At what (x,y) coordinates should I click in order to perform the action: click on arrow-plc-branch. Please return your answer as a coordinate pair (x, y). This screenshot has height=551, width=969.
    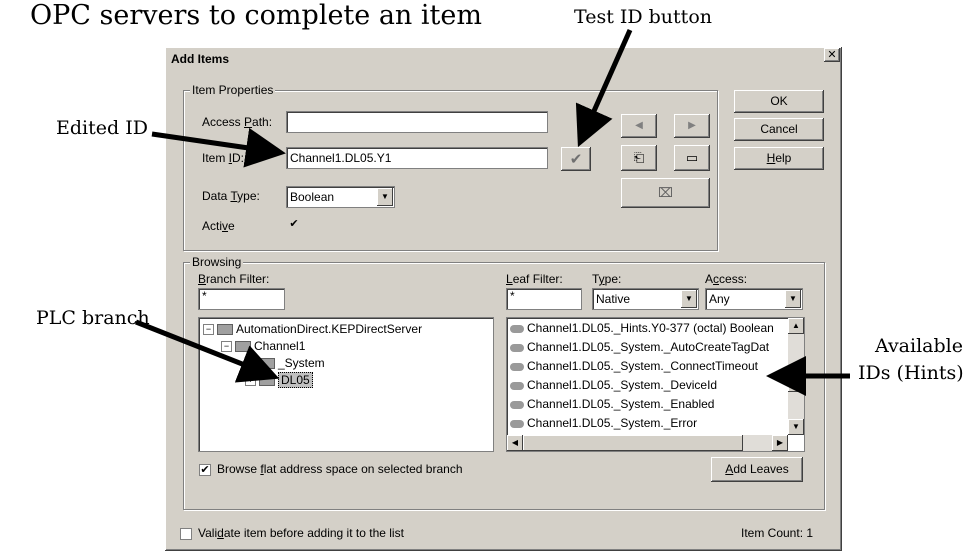
    Looking at the image, I should click on (207, 351).